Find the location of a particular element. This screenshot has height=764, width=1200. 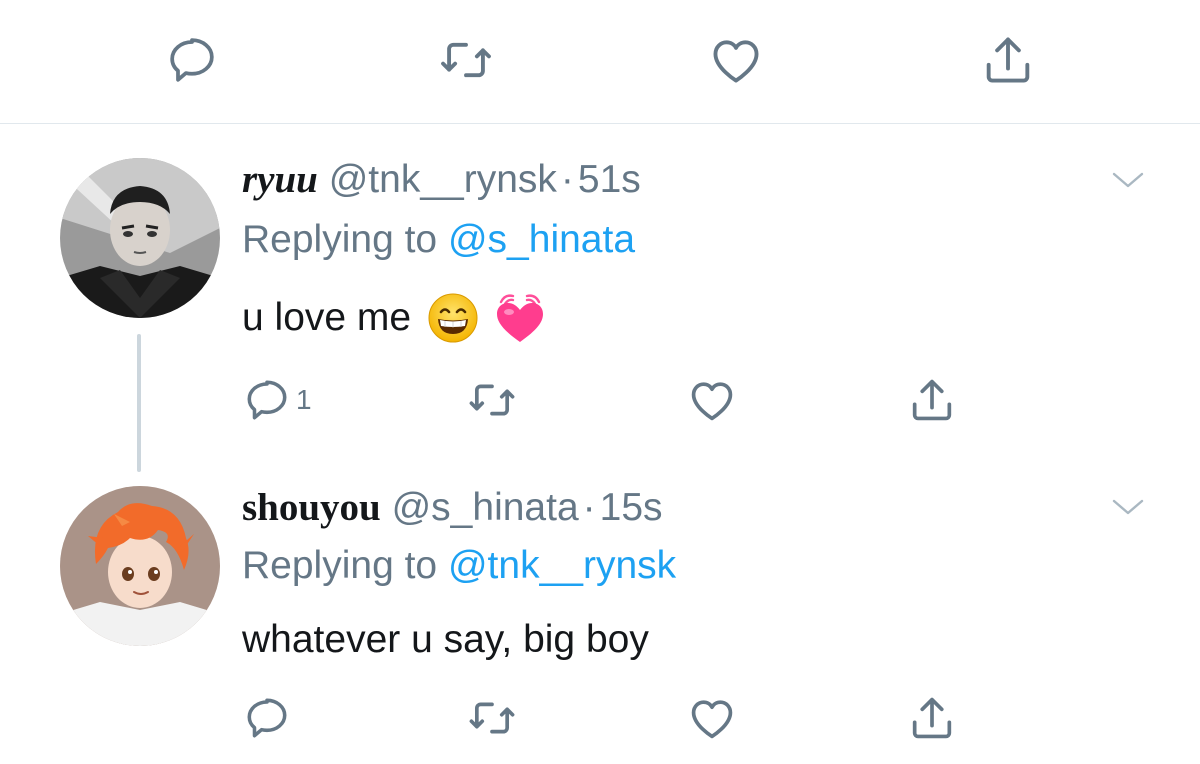

replying-to-line: Replying to @s_hinata is located at coordinates (438, 240).